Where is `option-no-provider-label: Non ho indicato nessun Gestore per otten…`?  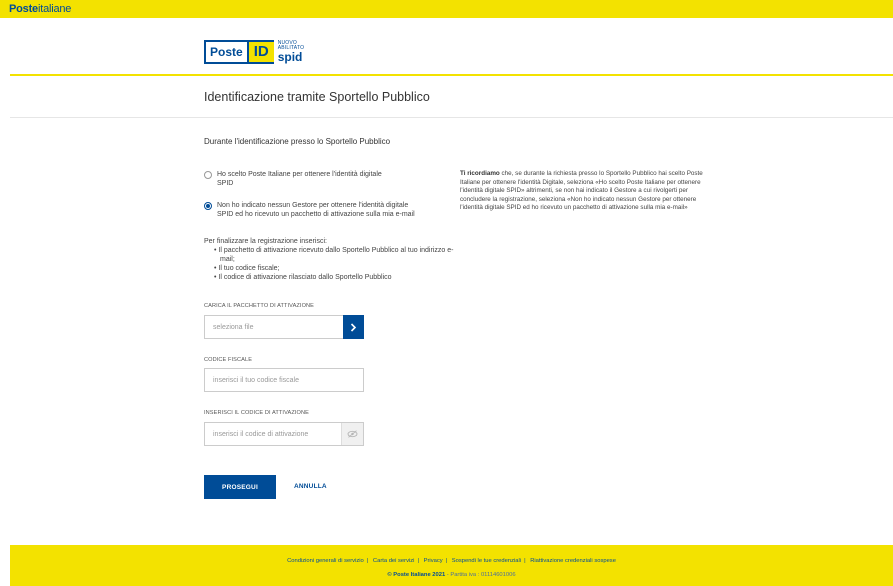
option-no-provider-label: Non ho indicato nessun Gestore per otten… is located at coordinates (316, 210).